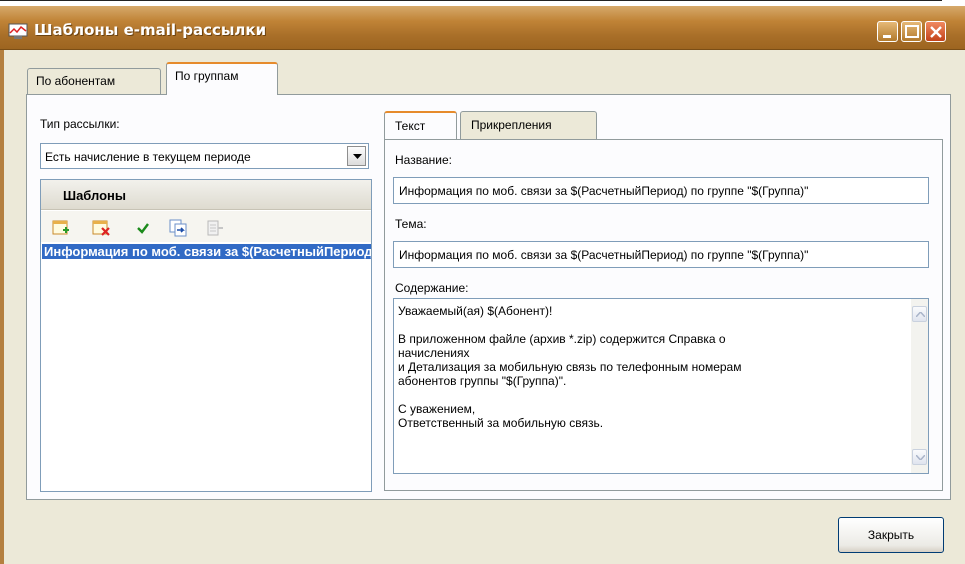 The image size is (965, 564). What do you see at coordinates (475, 311) in the screenshot?
I see `content-line: Уважаемый(ая) $(Абонент)!` at bounding box center [475, 311].